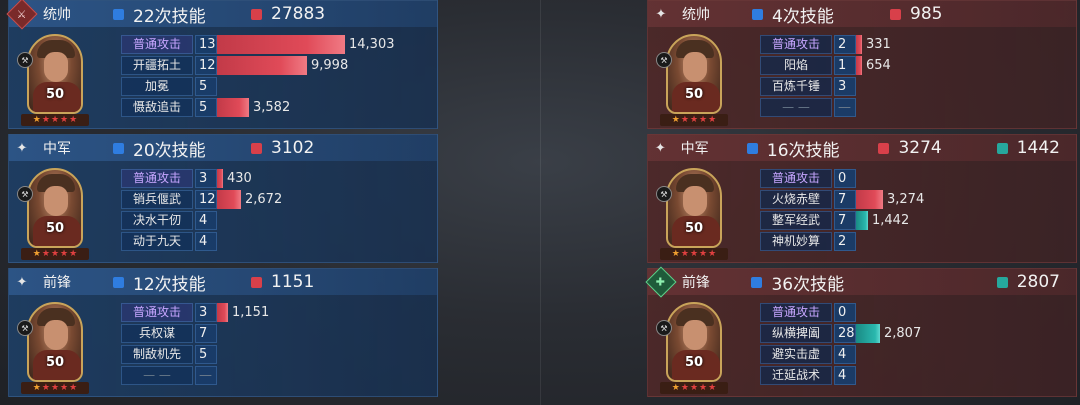  I want to click on skill-row: 神机妙算 2, so click(915, 241).